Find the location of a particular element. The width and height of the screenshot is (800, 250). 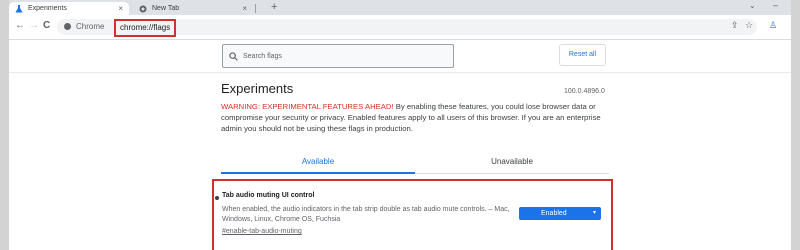

share-icon: ⇪ is located at coordinates (735, 25).